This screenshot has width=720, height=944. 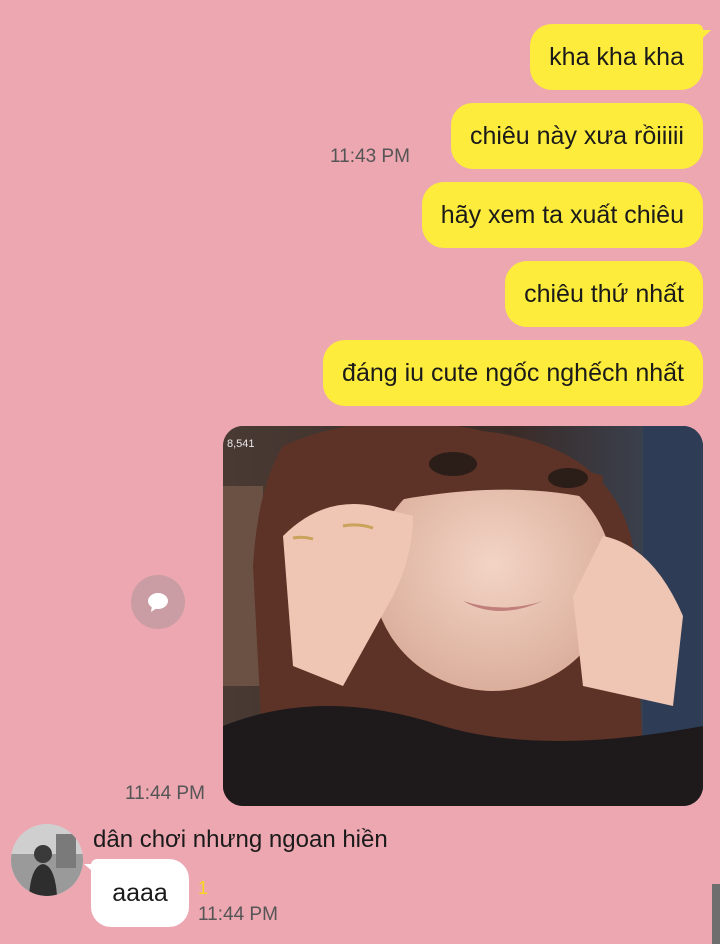 I want to click on message-text: chiêu này xưa rồiiiii, so click(x=576, y=136).